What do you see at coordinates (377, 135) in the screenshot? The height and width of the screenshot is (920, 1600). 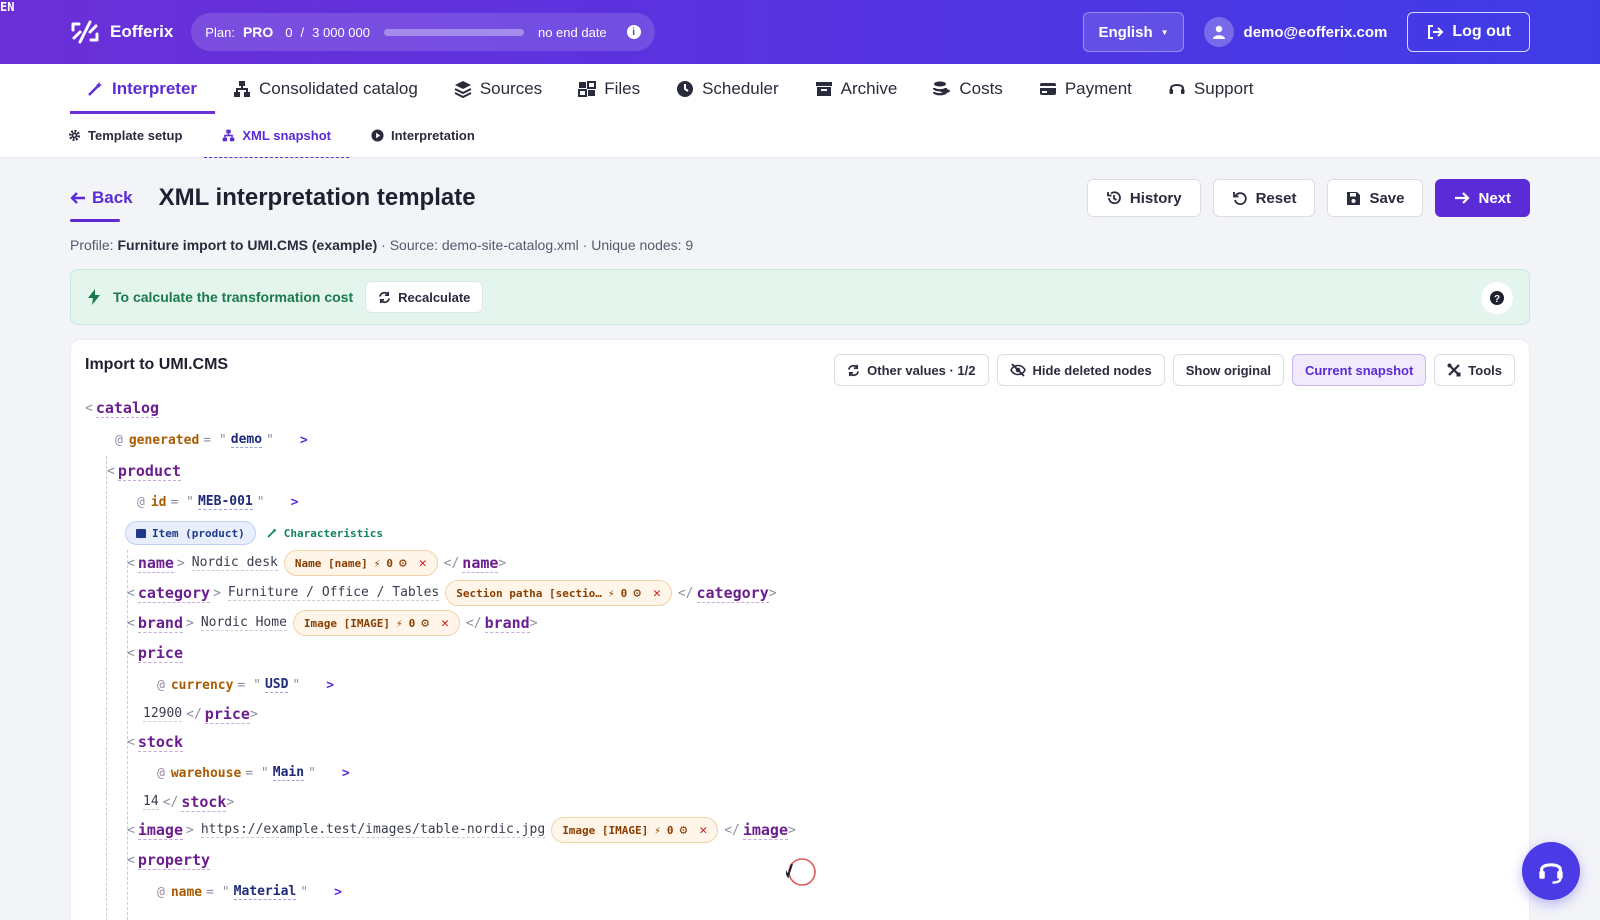 I see `play-circle-icon` at bounding box center [377, 135].